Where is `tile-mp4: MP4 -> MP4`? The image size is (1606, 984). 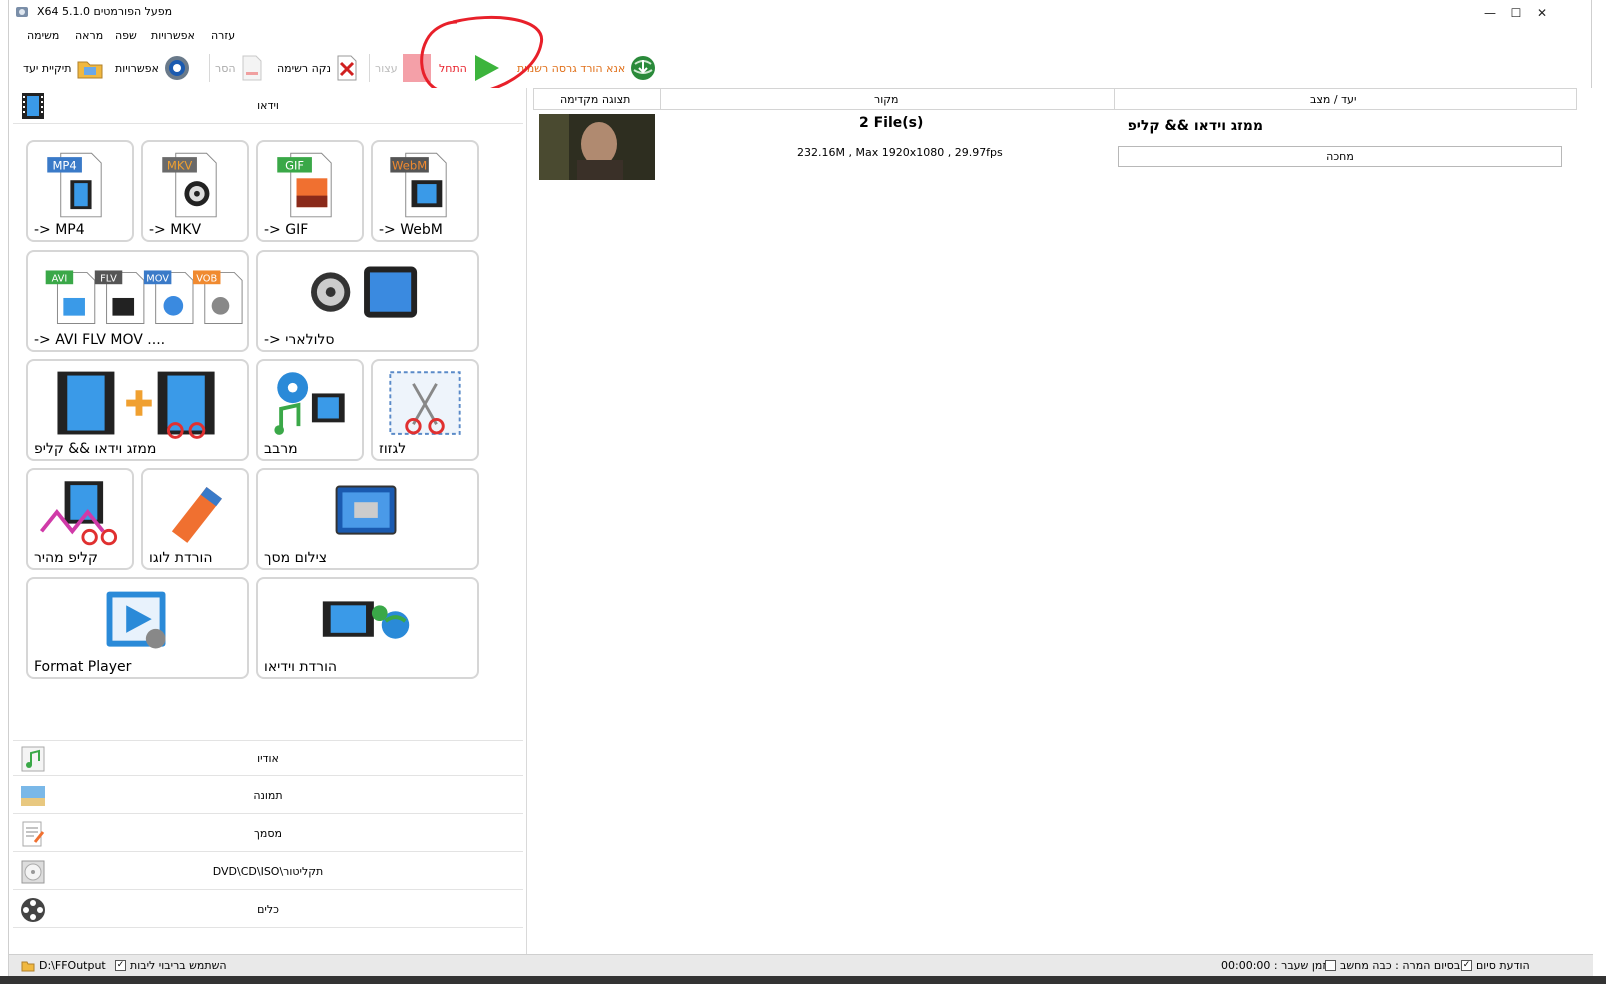
tile-mp4: MP4 -> MP4 is located at coordinates (80, 191).